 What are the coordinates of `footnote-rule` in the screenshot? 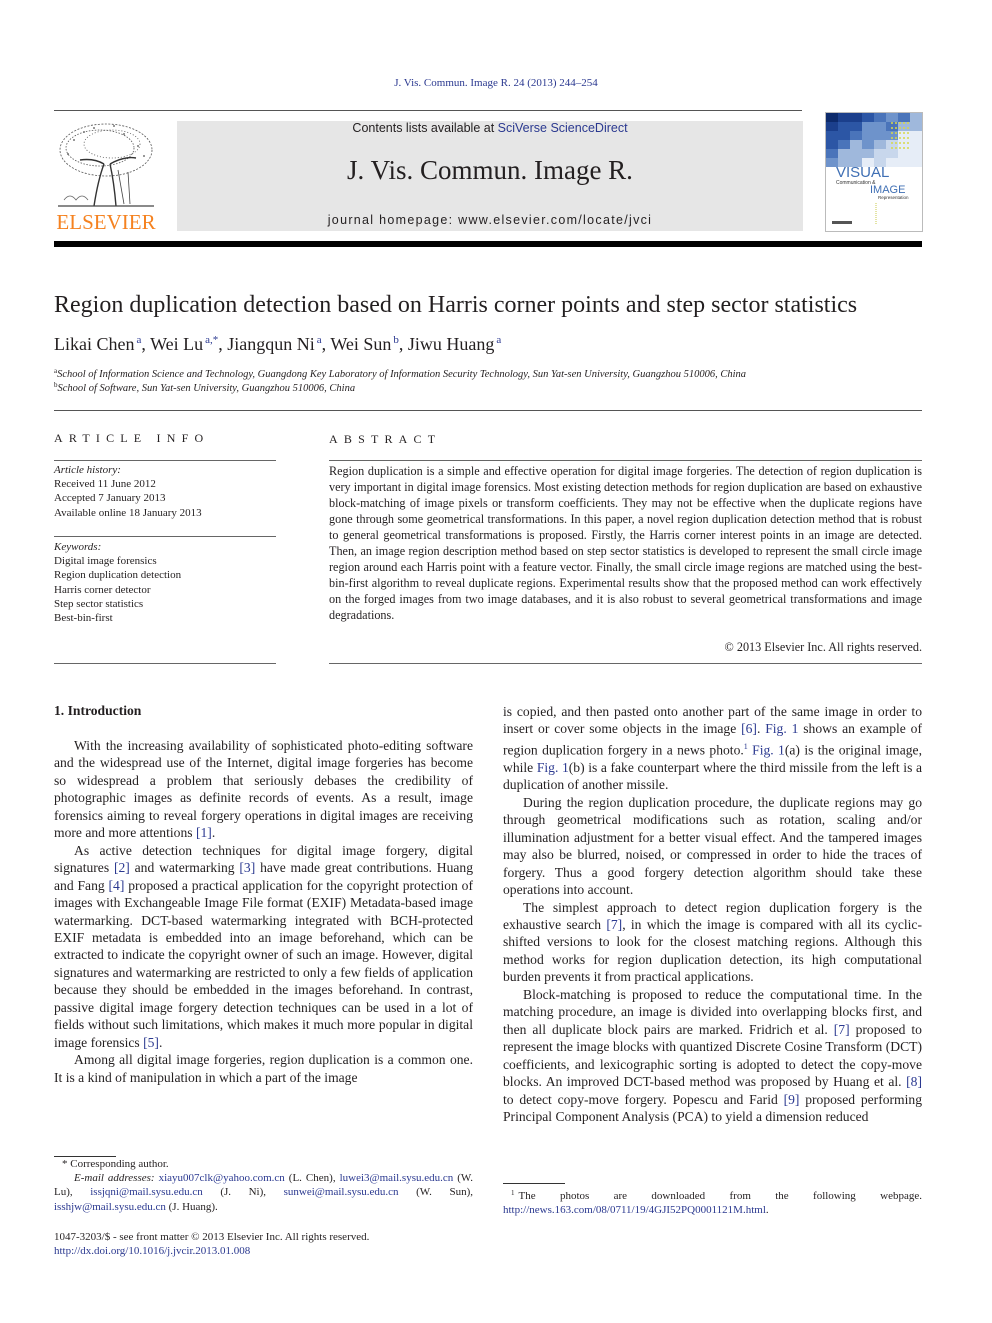 It's located at (534, 1183).